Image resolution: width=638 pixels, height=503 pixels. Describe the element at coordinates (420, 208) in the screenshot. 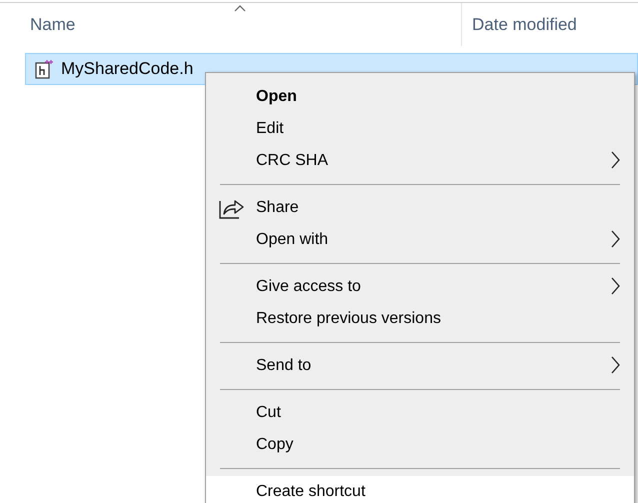

I see `menu-item: Share` at that location.